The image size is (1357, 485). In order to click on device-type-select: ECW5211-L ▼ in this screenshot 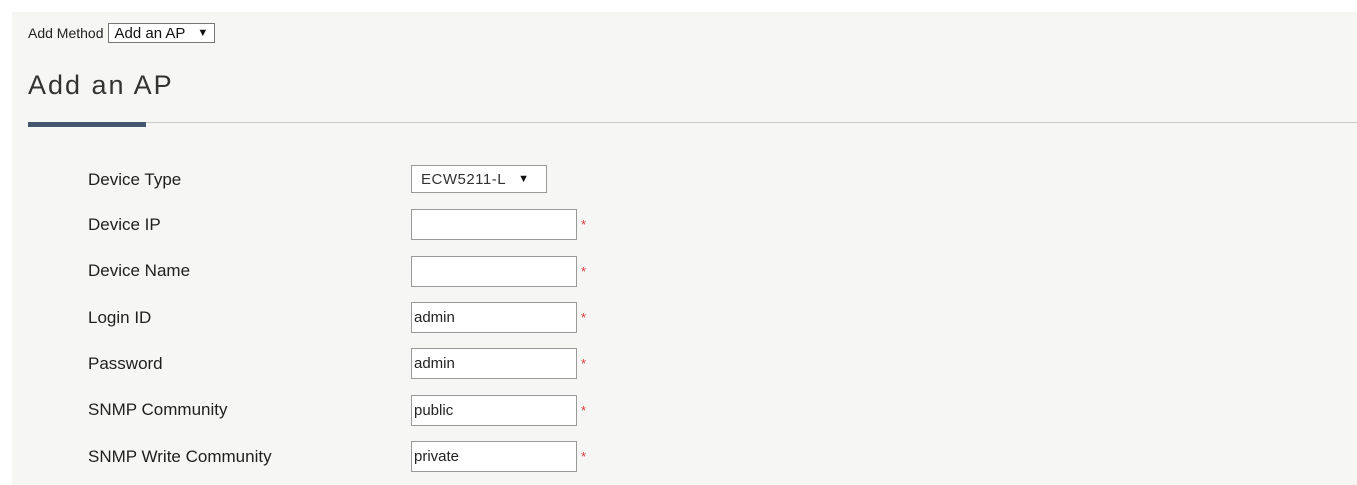, I will do `click(479, 179)`.